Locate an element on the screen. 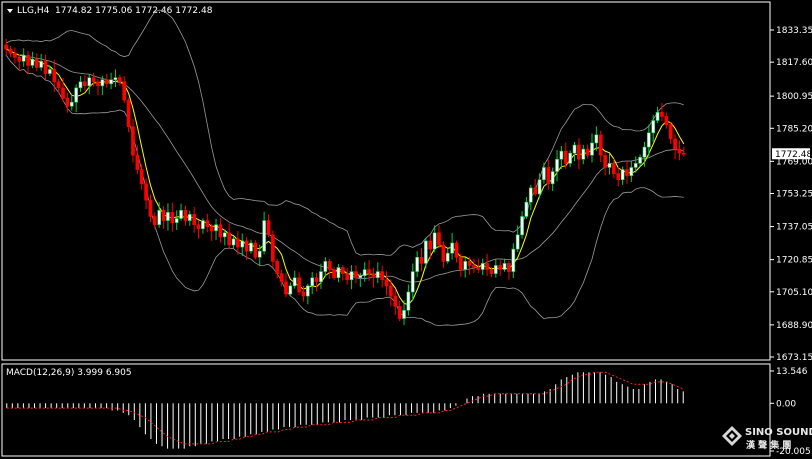  logo-chinese: 漢 聲 集 團 is located at coordinates (768, 445).